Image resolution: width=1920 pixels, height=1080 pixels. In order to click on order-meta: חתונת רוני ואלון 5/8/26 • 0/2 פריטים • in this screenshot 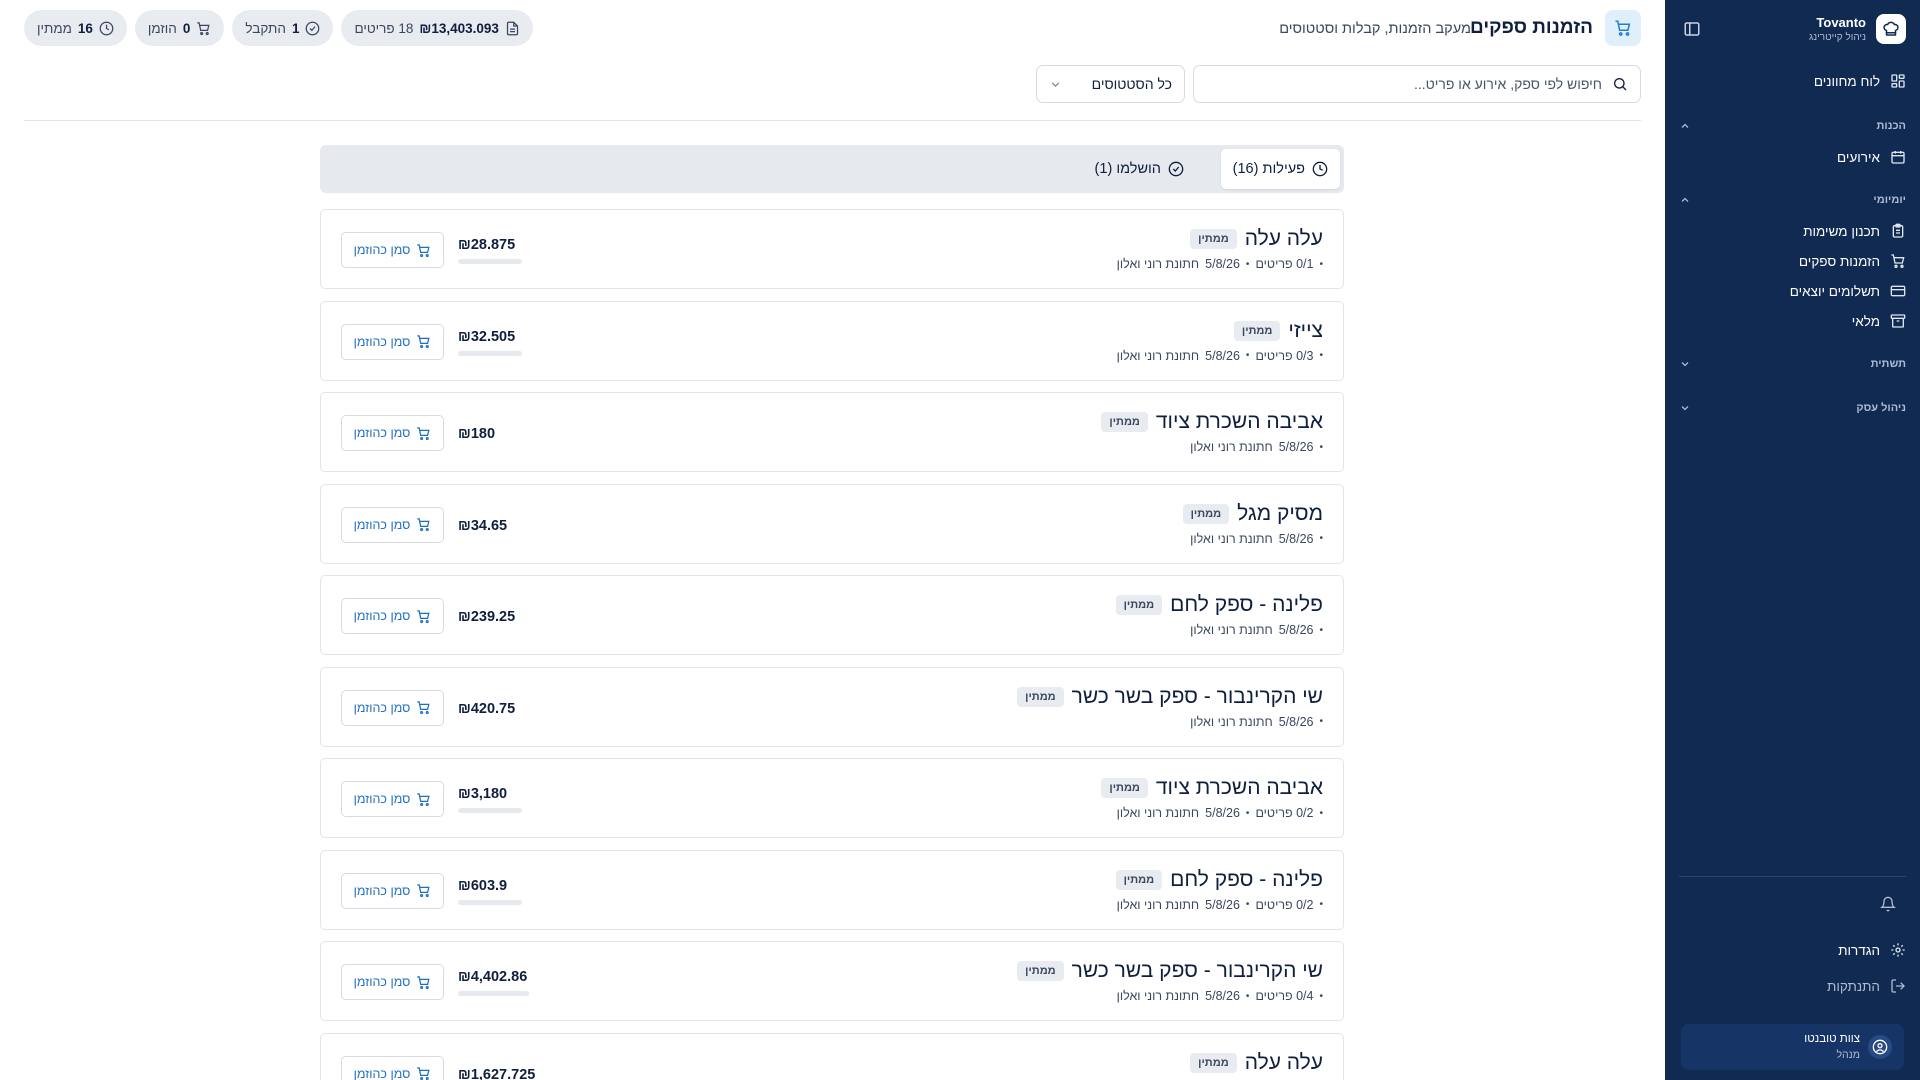, I will do `click(1220, 905)`.